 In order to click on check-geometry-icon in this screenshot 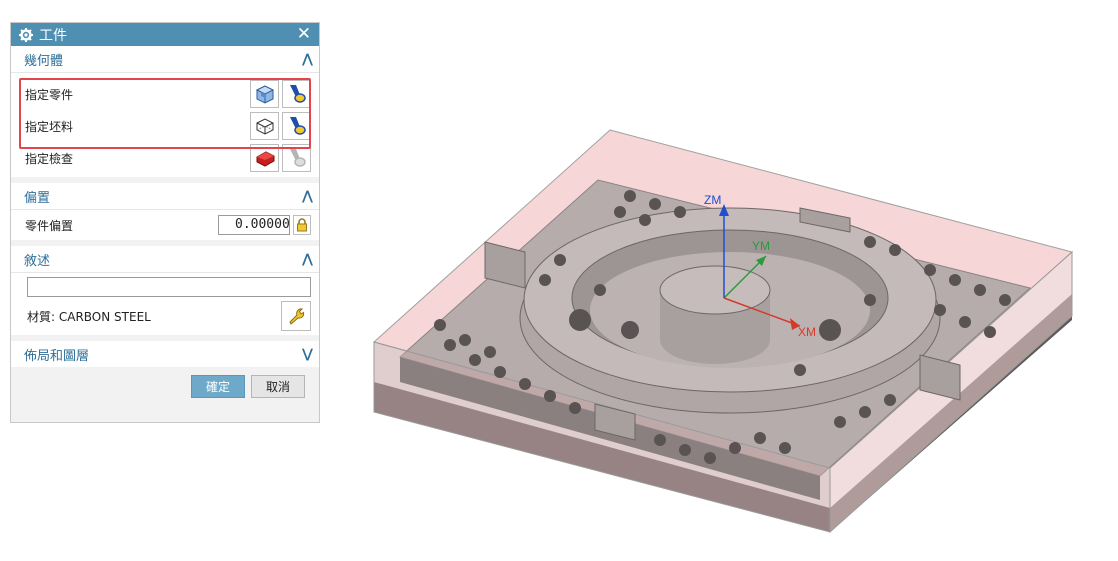, I will do `click(265, 159)`.